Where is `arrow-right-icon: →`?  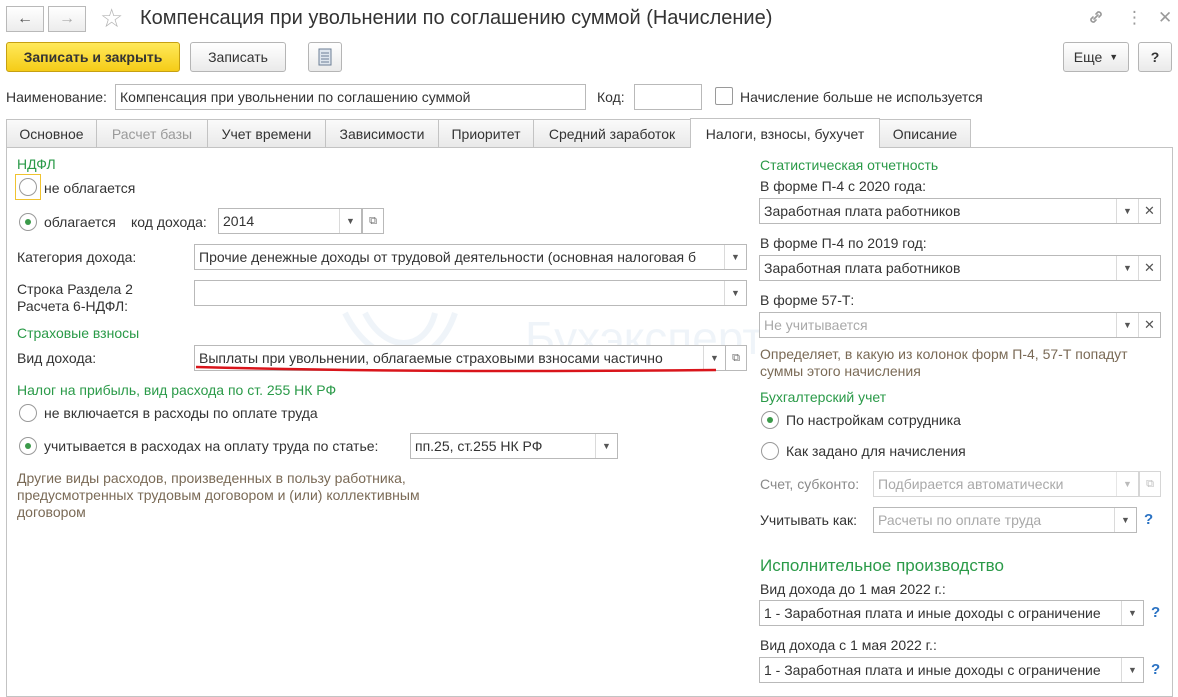 arrow-right-icon: → is located at coordinates (67, 18).